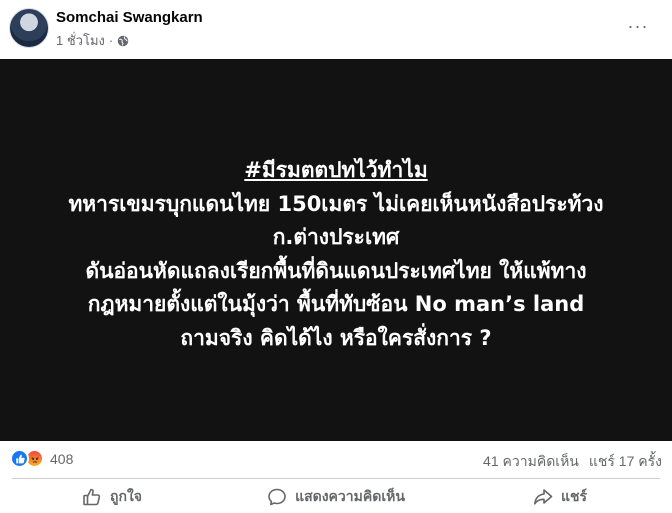  Describe the element at coordinates (531, 462) in the screenshot. I see `comment-count-link: 41 ความคิดเห็น` at that location.